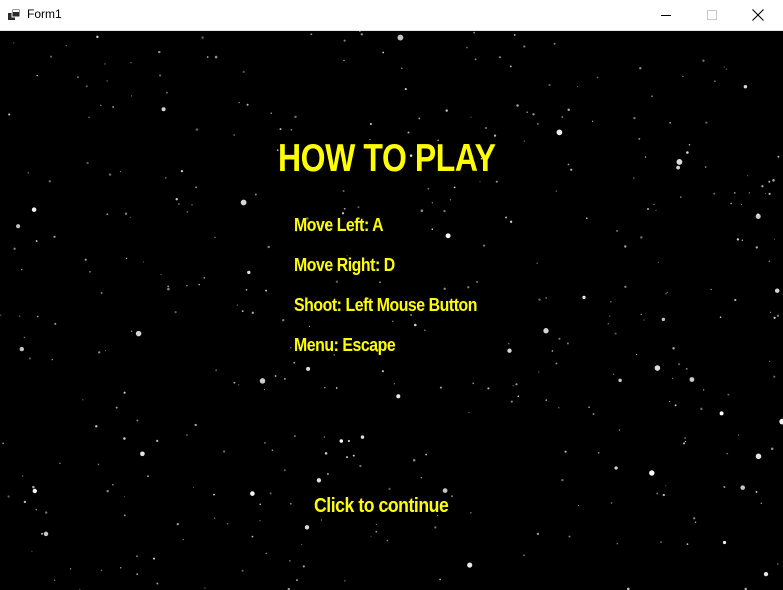 Image resolution: width=783 pixels, height=590 pixels. I want to click on close-button, so click(758, 15).